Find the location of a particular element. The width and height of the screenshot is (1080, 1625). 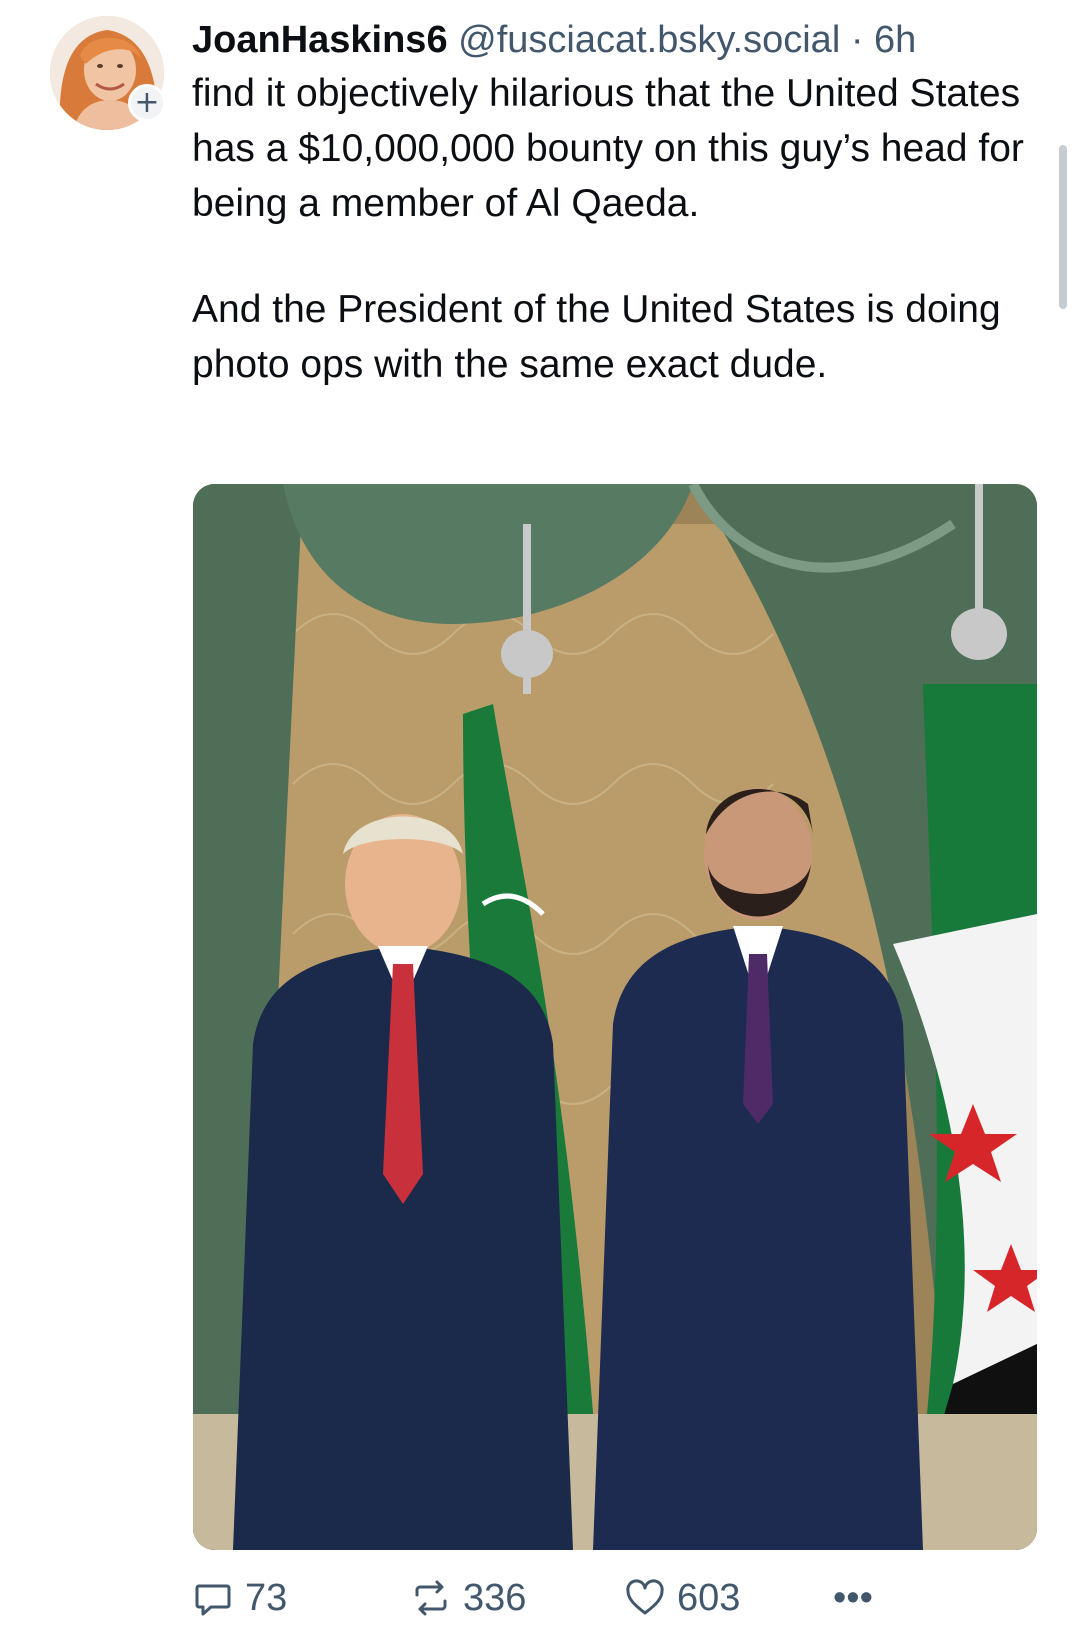

like-count: 603 is located at coordinates (709, 1597).